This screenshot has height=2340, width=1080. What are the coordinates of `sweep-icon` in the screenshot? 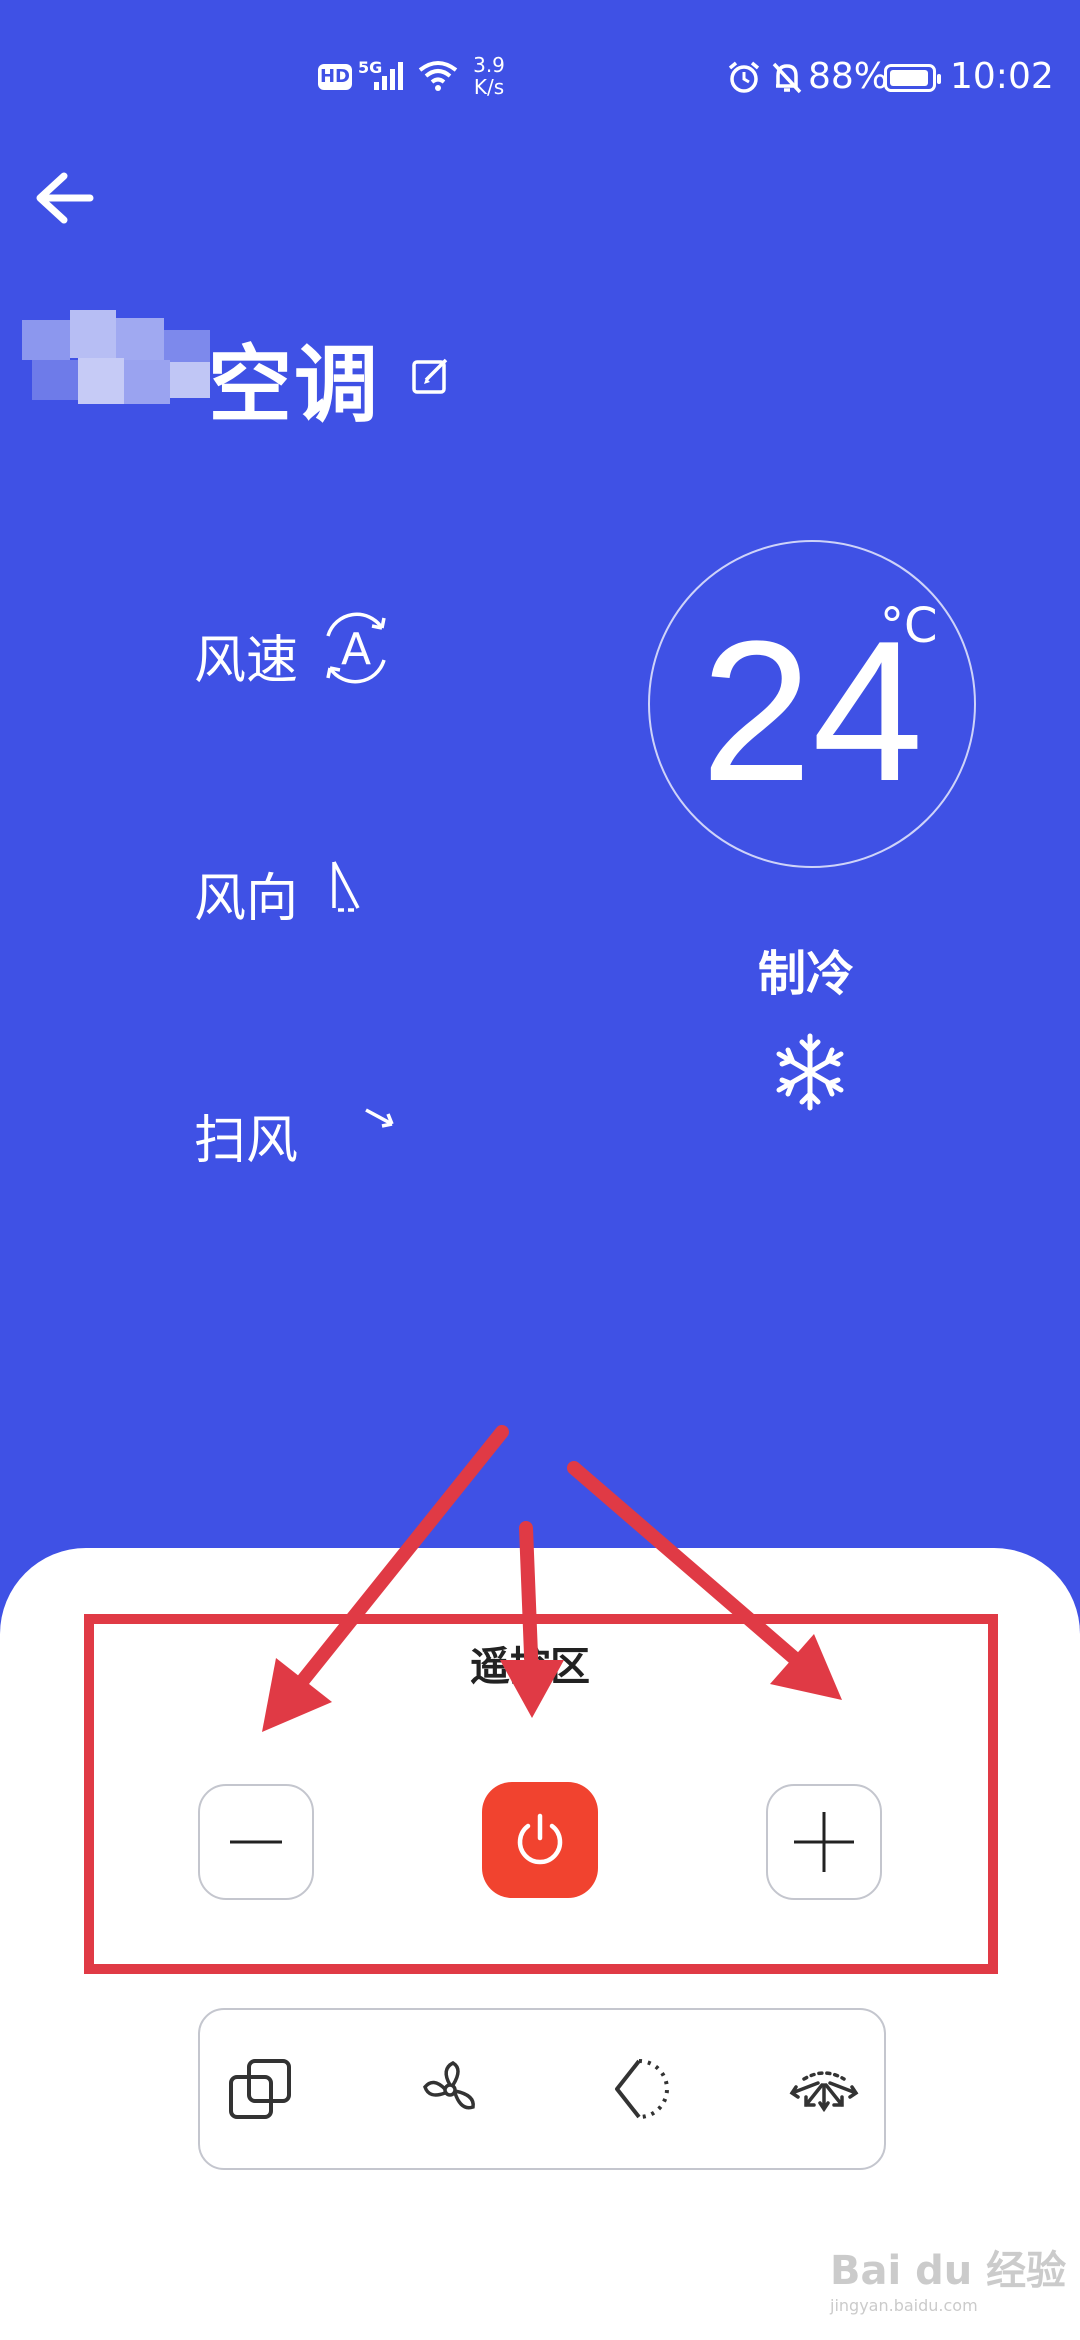 It's located at (824, 2092).